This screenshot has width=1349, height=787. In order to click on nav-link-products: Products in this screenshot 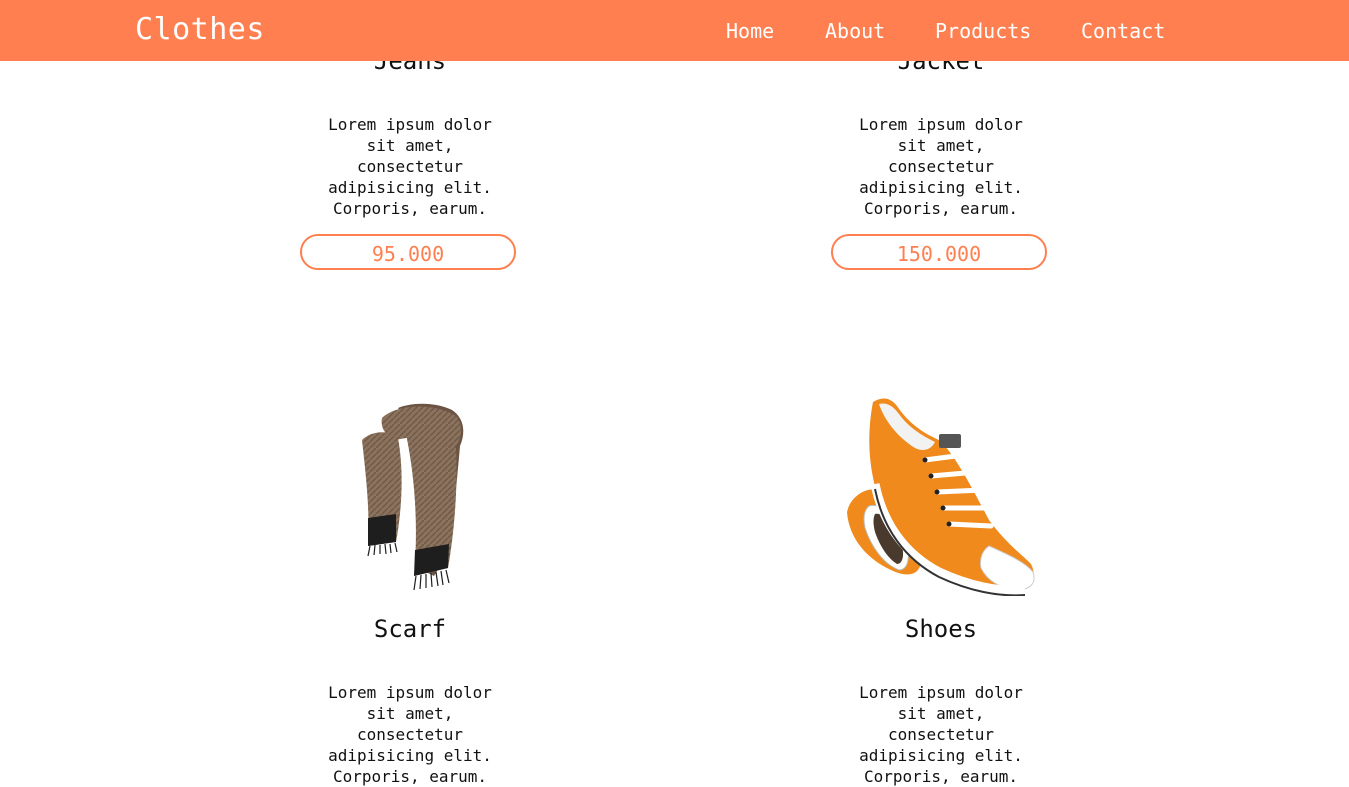, I will do `click(983, 31)`.